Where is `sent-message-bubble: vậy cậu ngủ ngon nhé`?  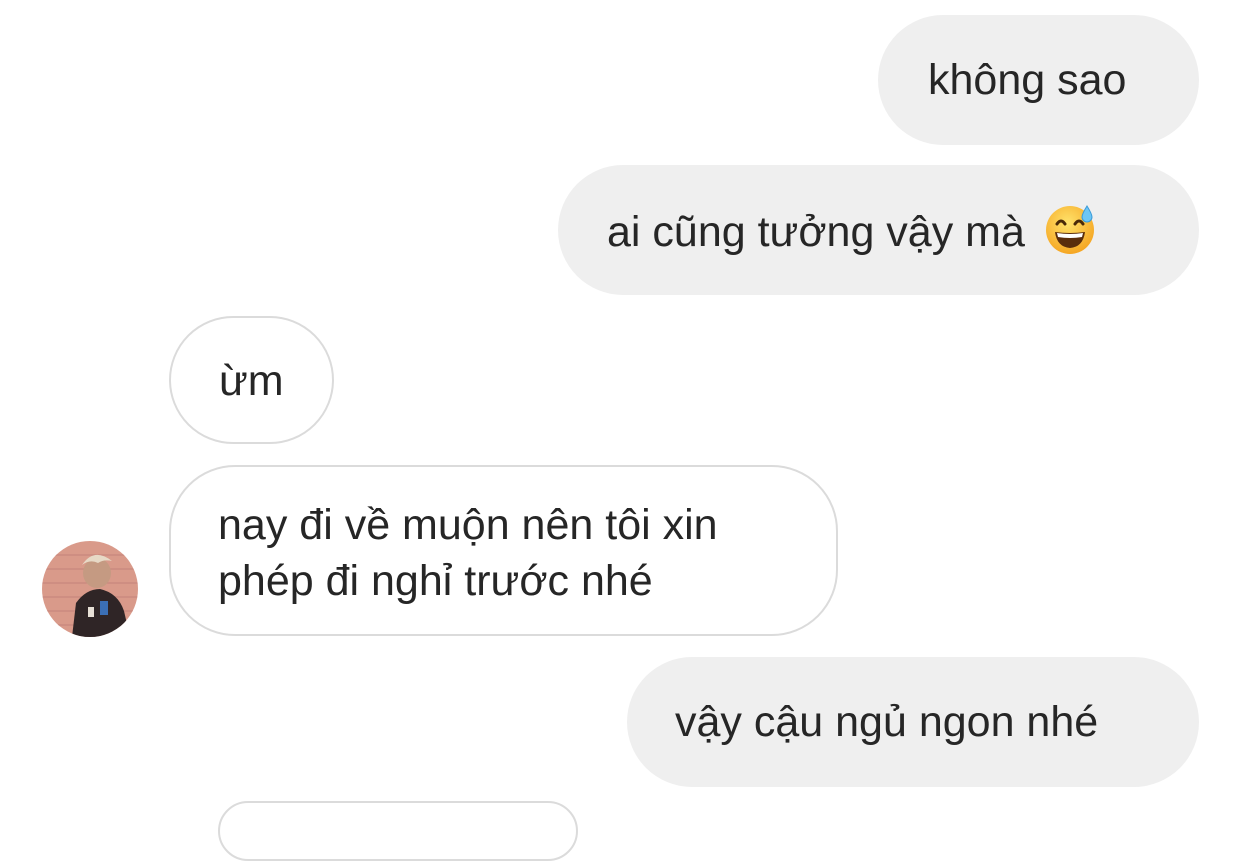
sent-message-bubble: vậy cậu ngủ ngon nhé is located at coordinates (913, 722).